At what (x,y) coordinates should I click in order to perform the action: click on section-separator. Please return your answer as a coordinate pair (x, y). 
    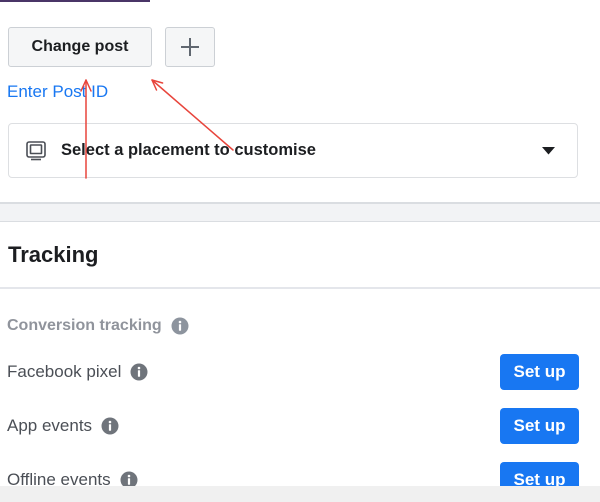
    Looking at the image, I should click on (300, 212).